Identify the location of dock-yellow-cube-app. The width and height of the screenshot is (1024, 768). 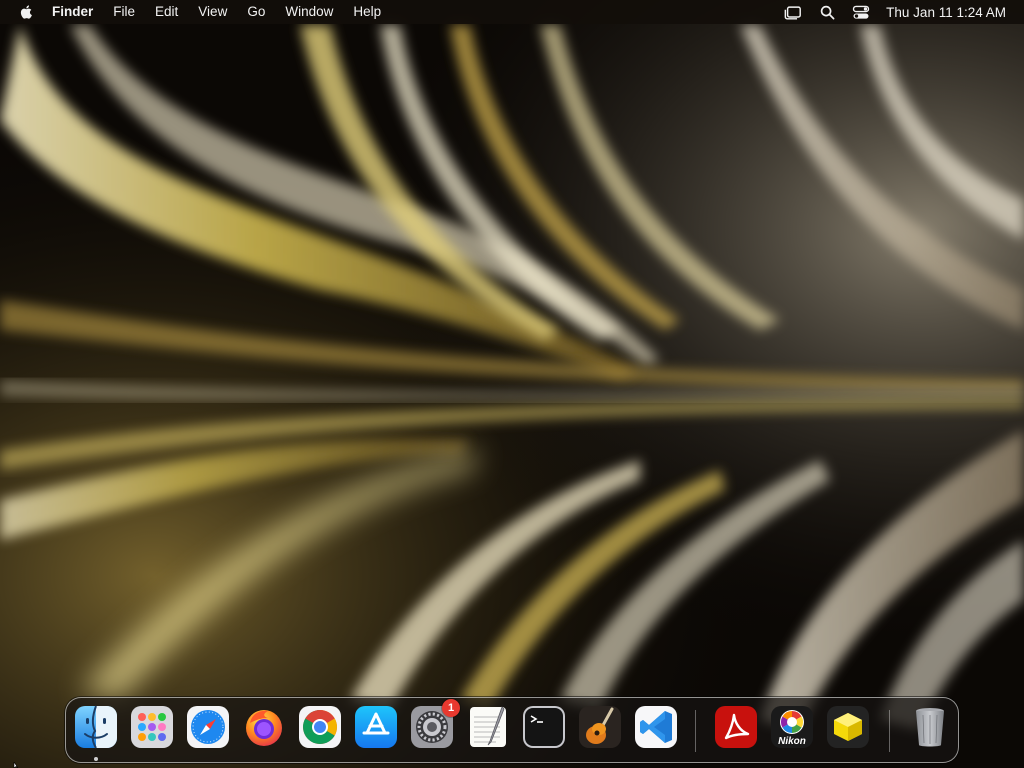
(848, 727).